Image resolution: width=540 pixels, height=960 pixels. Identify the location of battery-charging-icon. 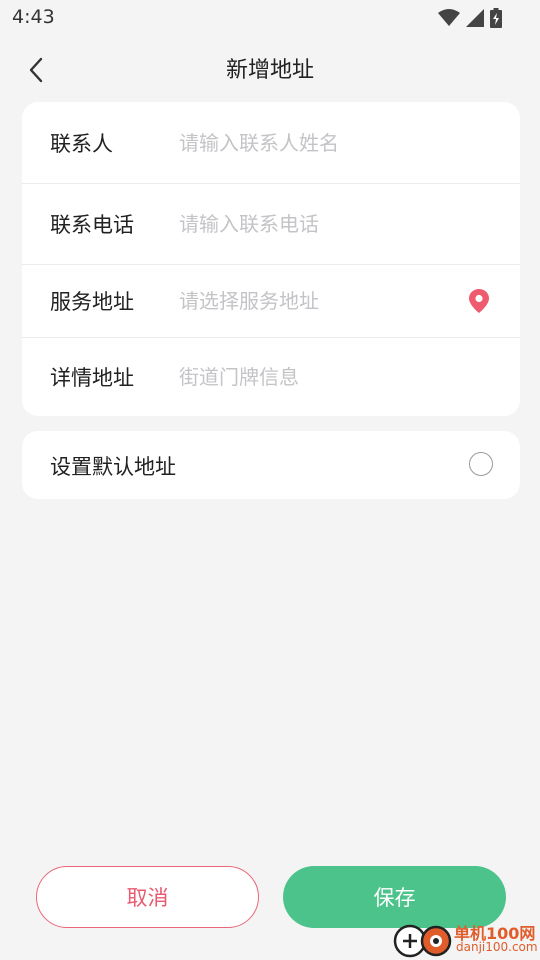
(496, 18).